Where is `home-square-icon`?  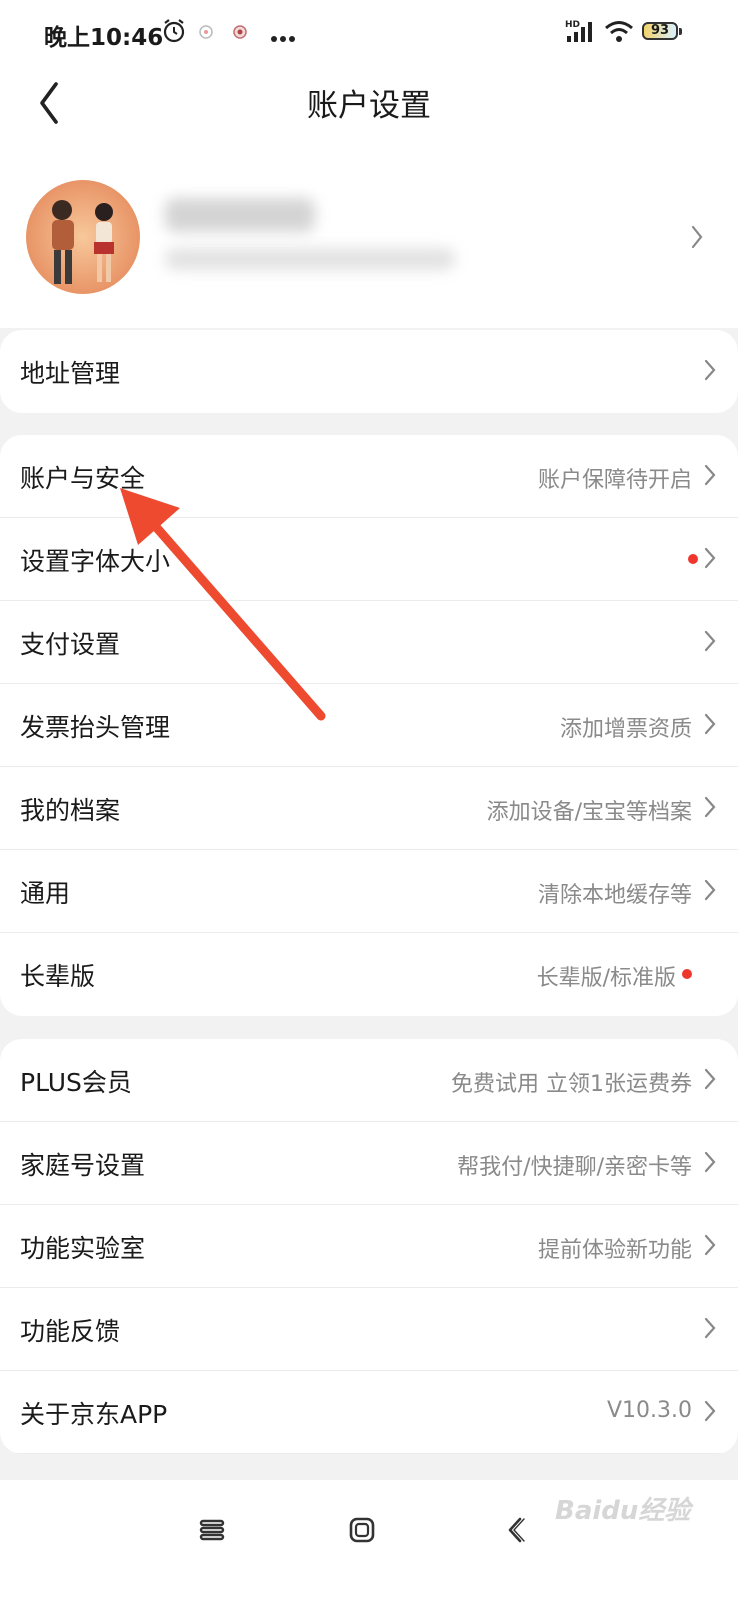 home-square-icon is located at coordinates (362, 1530).